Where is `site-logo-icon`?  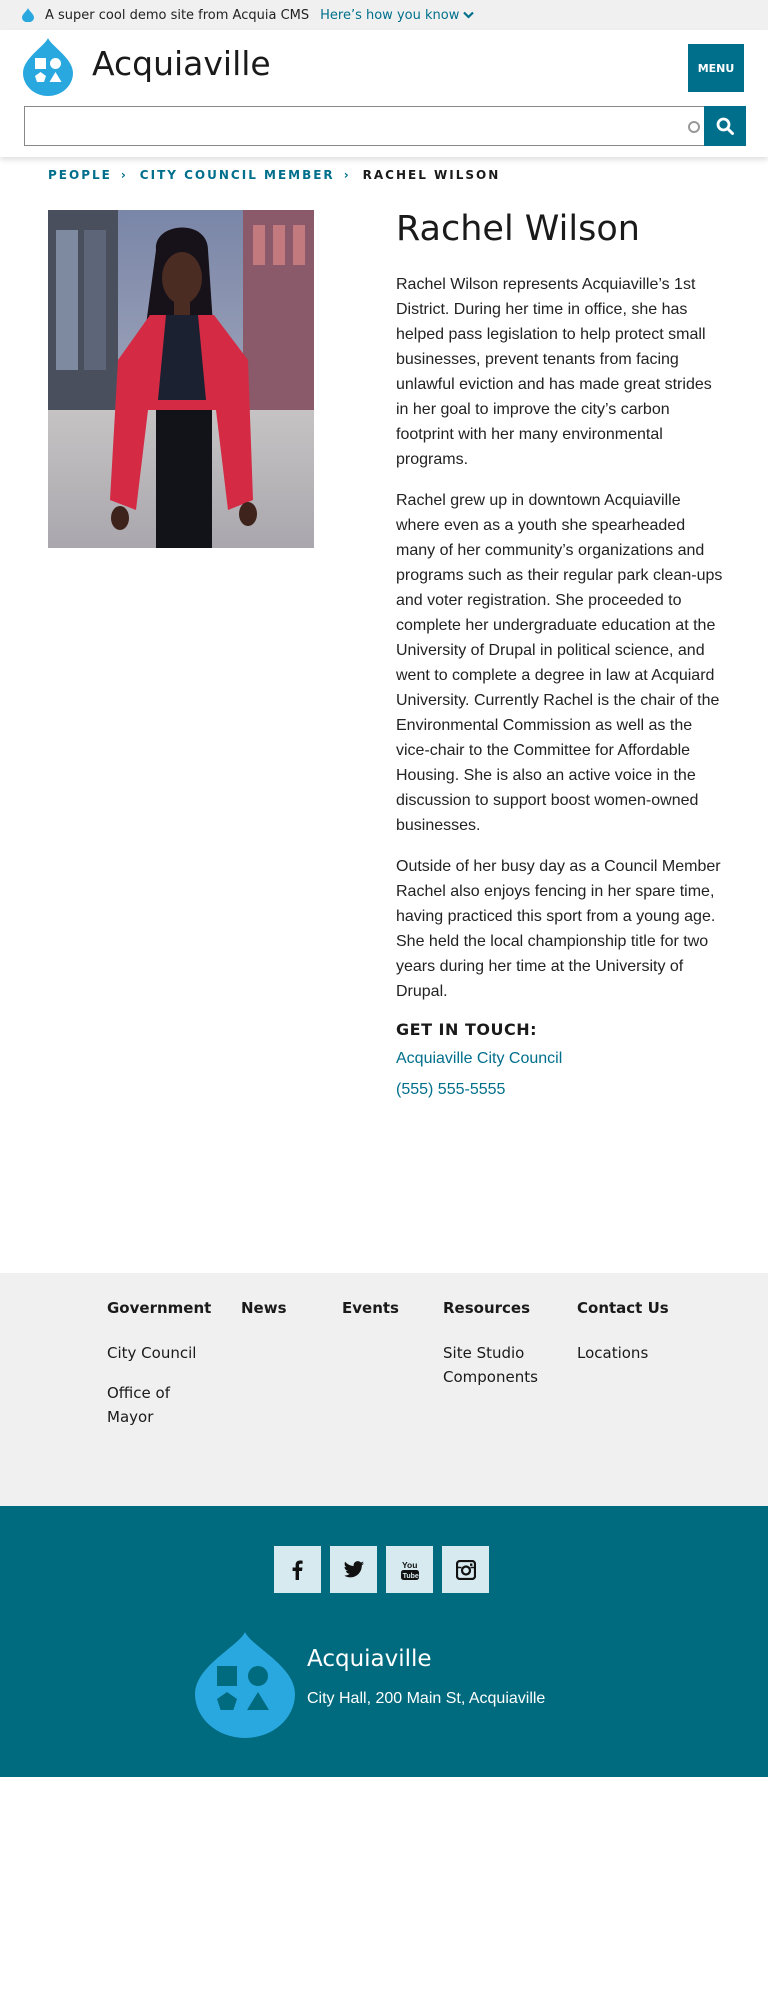
site-logo-icon is located at coordinates (48, 67).